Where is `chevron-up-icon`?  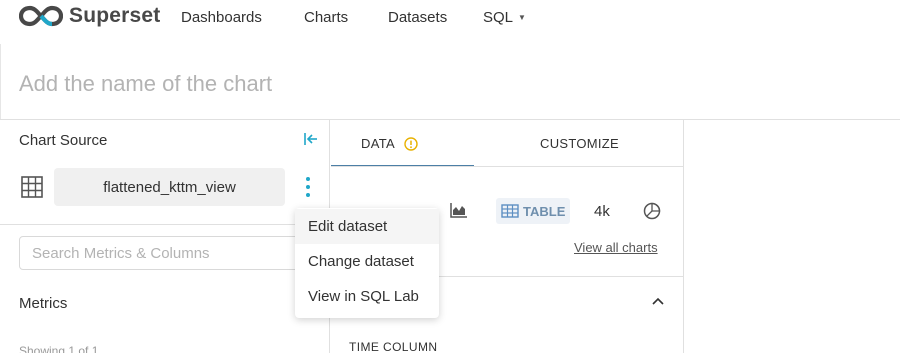
chevron-up-icon is located at coordinates (658, 301).